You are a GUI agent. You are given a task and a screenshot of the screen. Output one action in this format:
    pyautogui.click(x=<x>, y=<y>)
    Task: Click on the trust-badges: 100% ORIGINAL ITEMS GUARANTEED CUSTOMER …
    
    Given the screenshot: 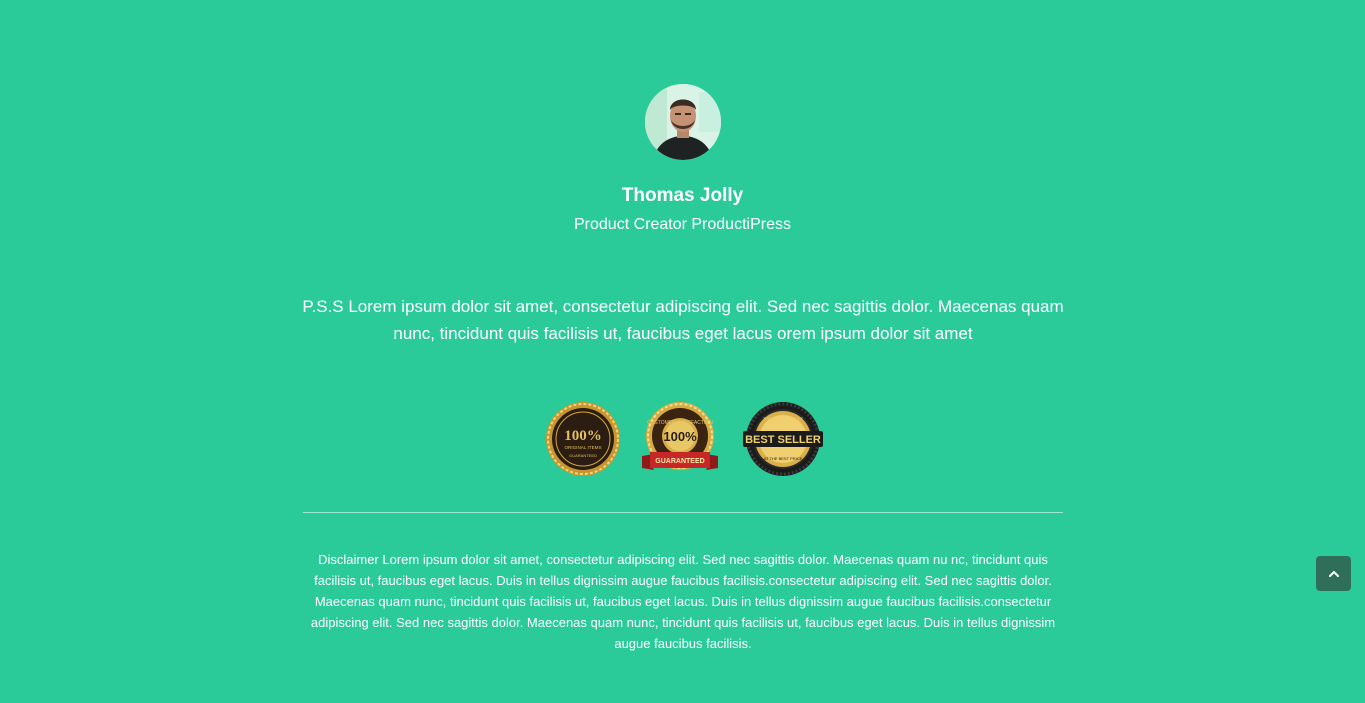 What is the action you would take?
    pyautogui.click(x=685, y=440)
    